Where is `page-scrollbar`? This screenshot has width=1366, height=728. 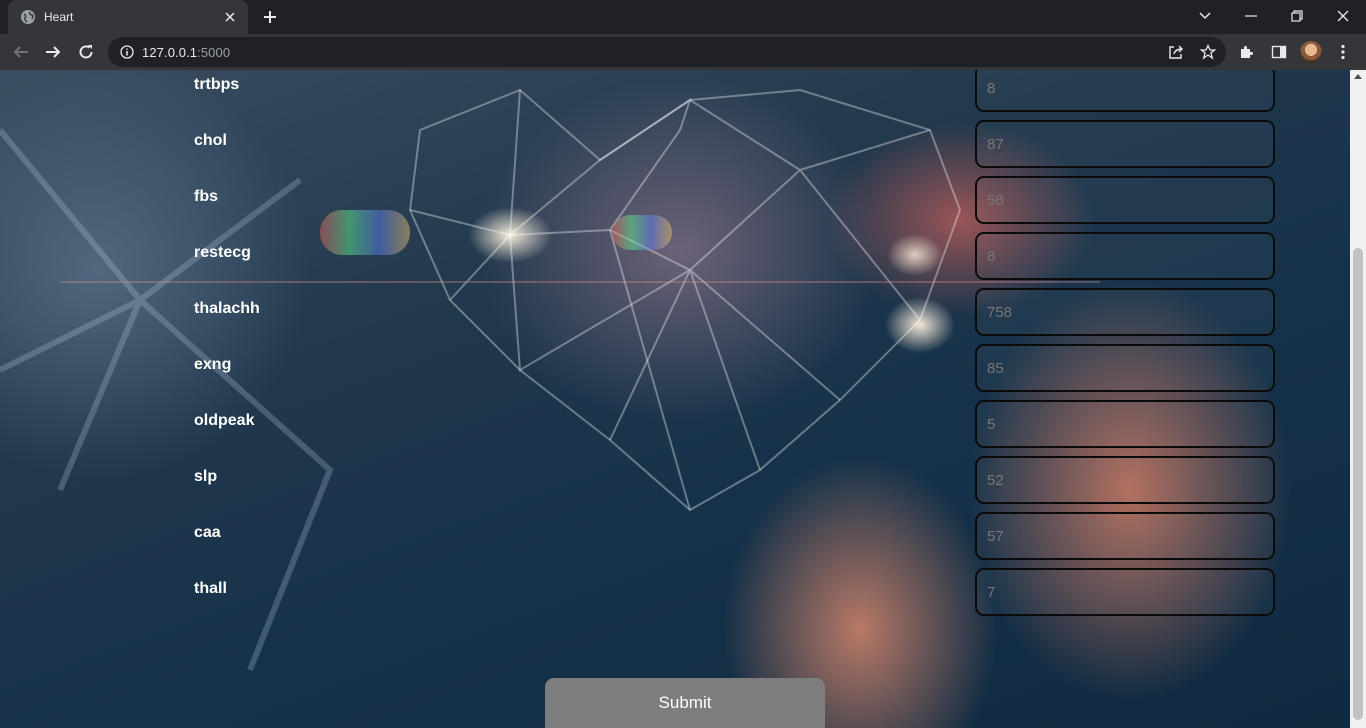
page-scrollbar is located at coordinates (1358, 399).